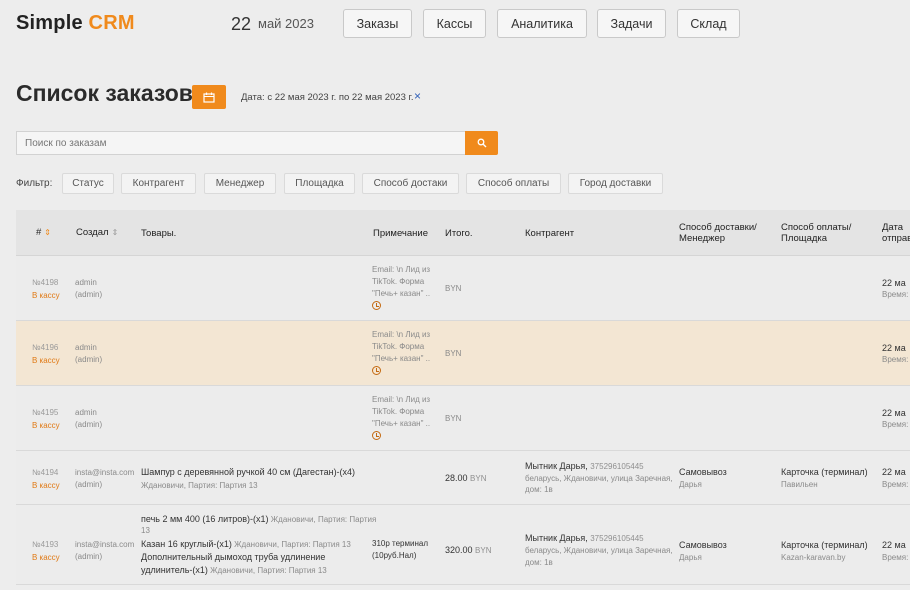  I want to click on order-total: 28.00 BYN, so click(466, 478).